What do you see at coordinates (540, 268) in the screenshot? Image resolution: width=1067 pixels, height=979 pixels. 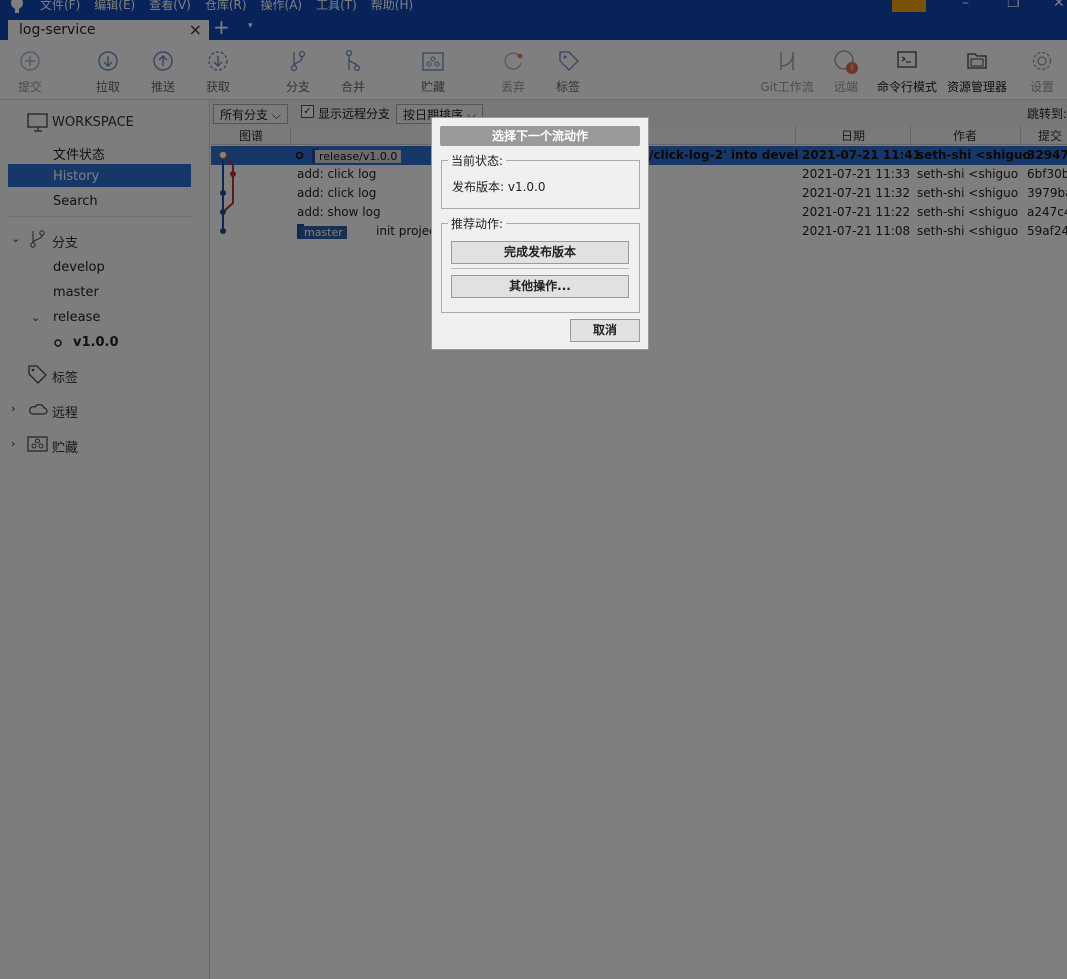 I see `dialog-divider` at bounding box center [540, 268].